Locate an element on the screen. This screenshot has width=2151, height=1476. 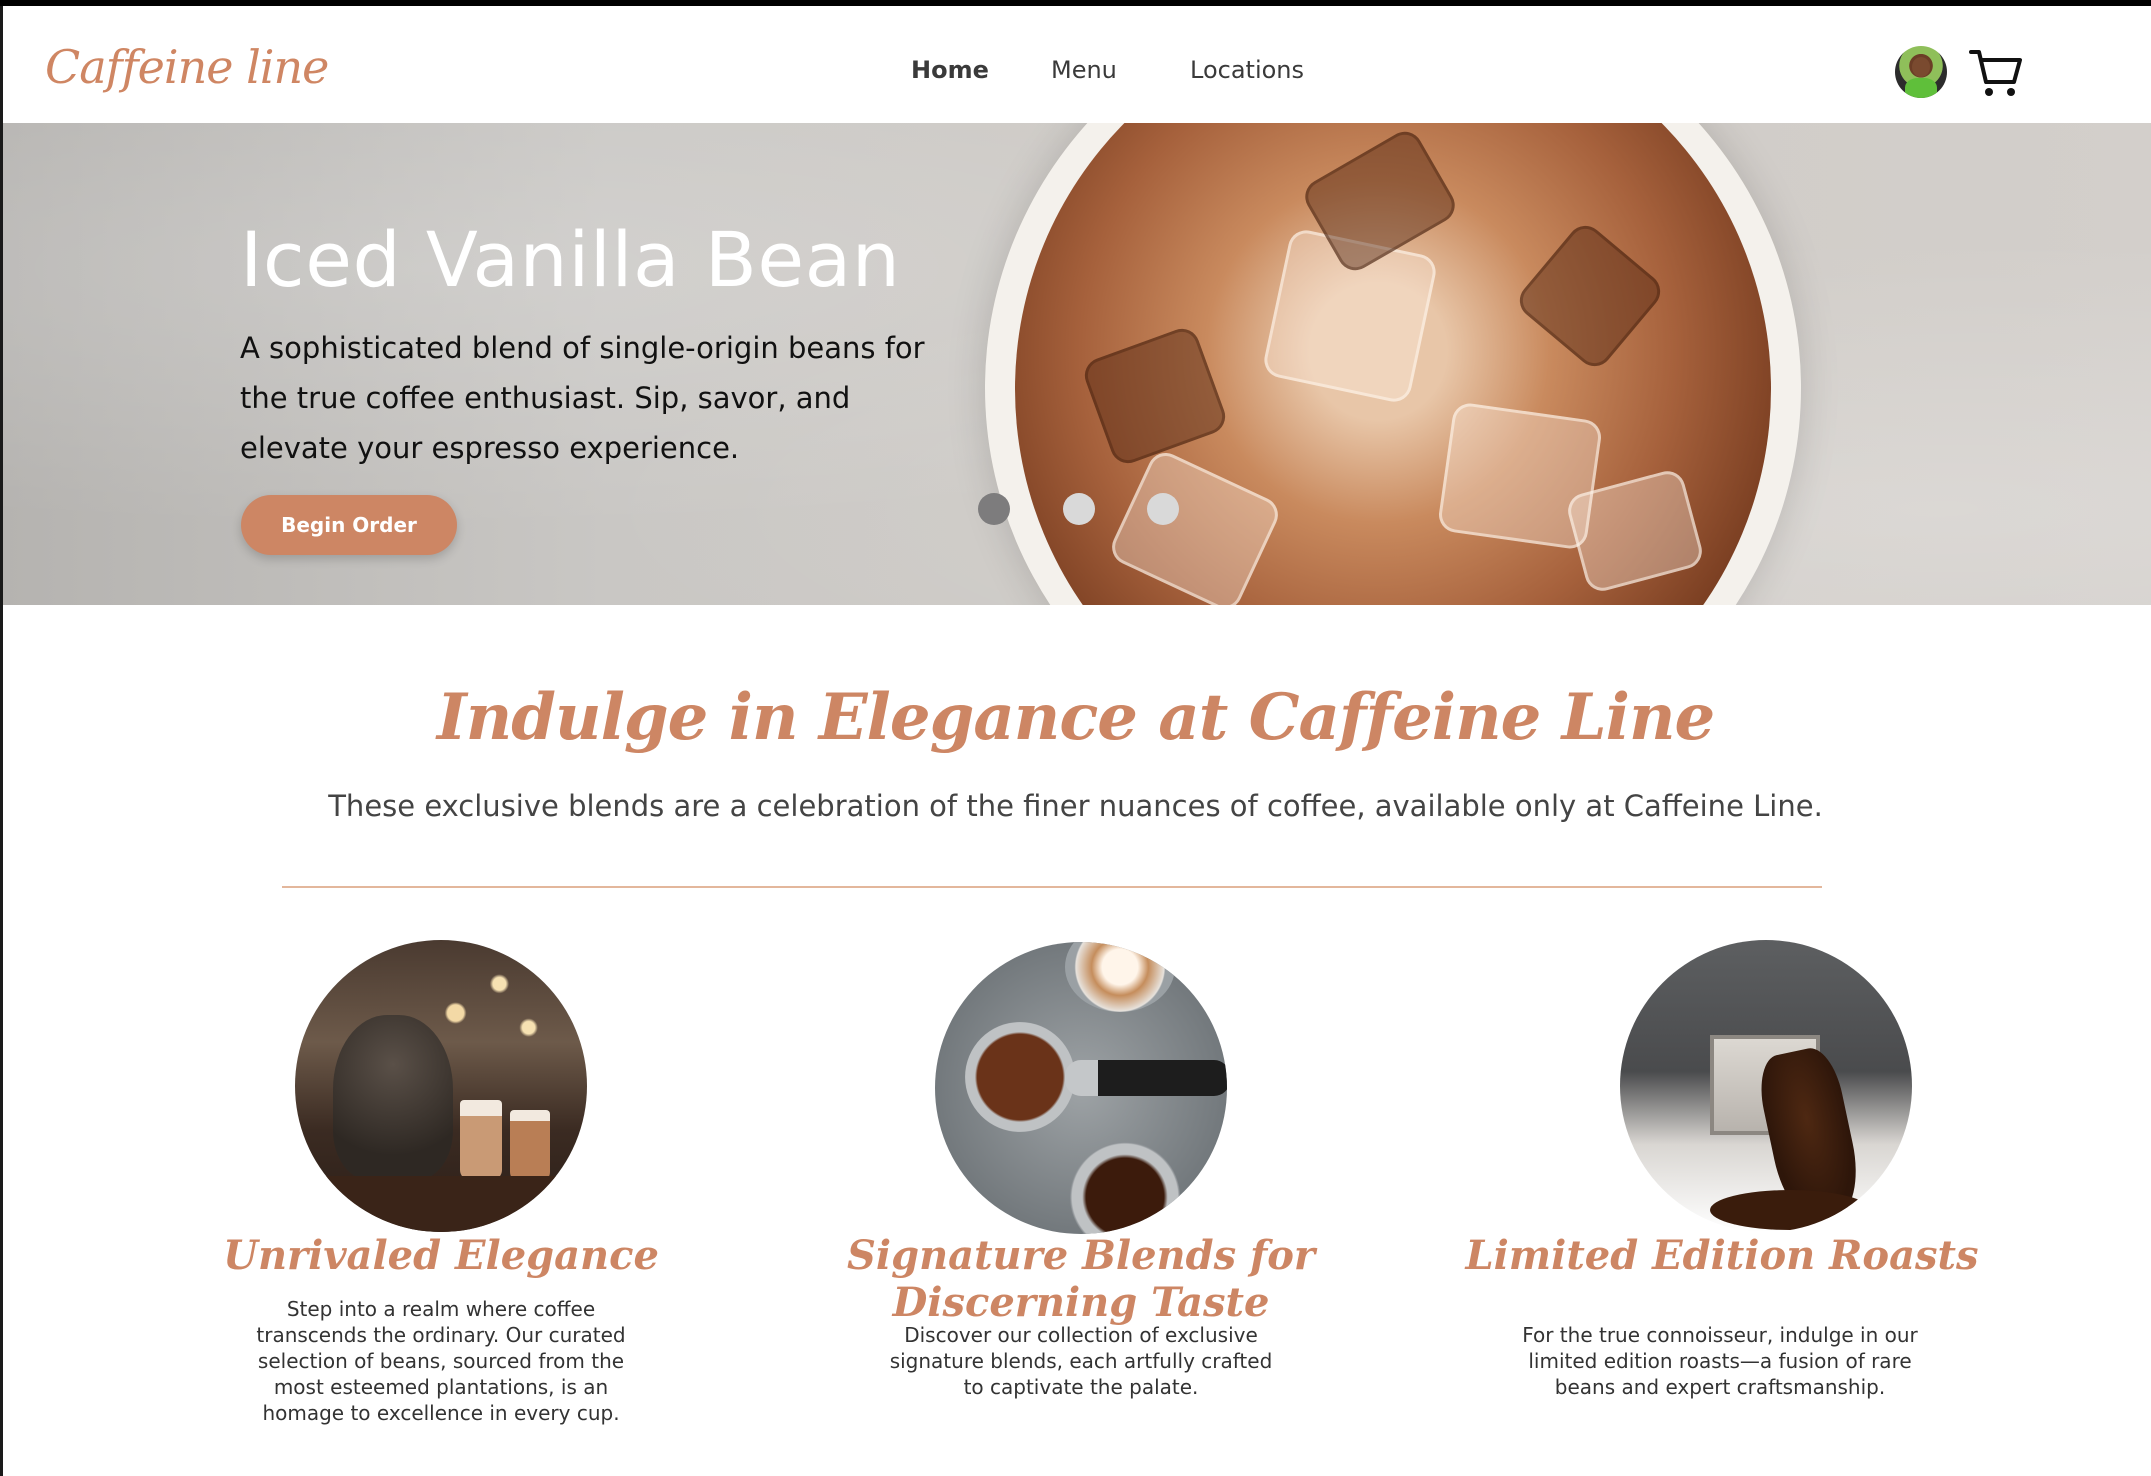
beans-cup-figure is located at coordinates (1125, 1188).